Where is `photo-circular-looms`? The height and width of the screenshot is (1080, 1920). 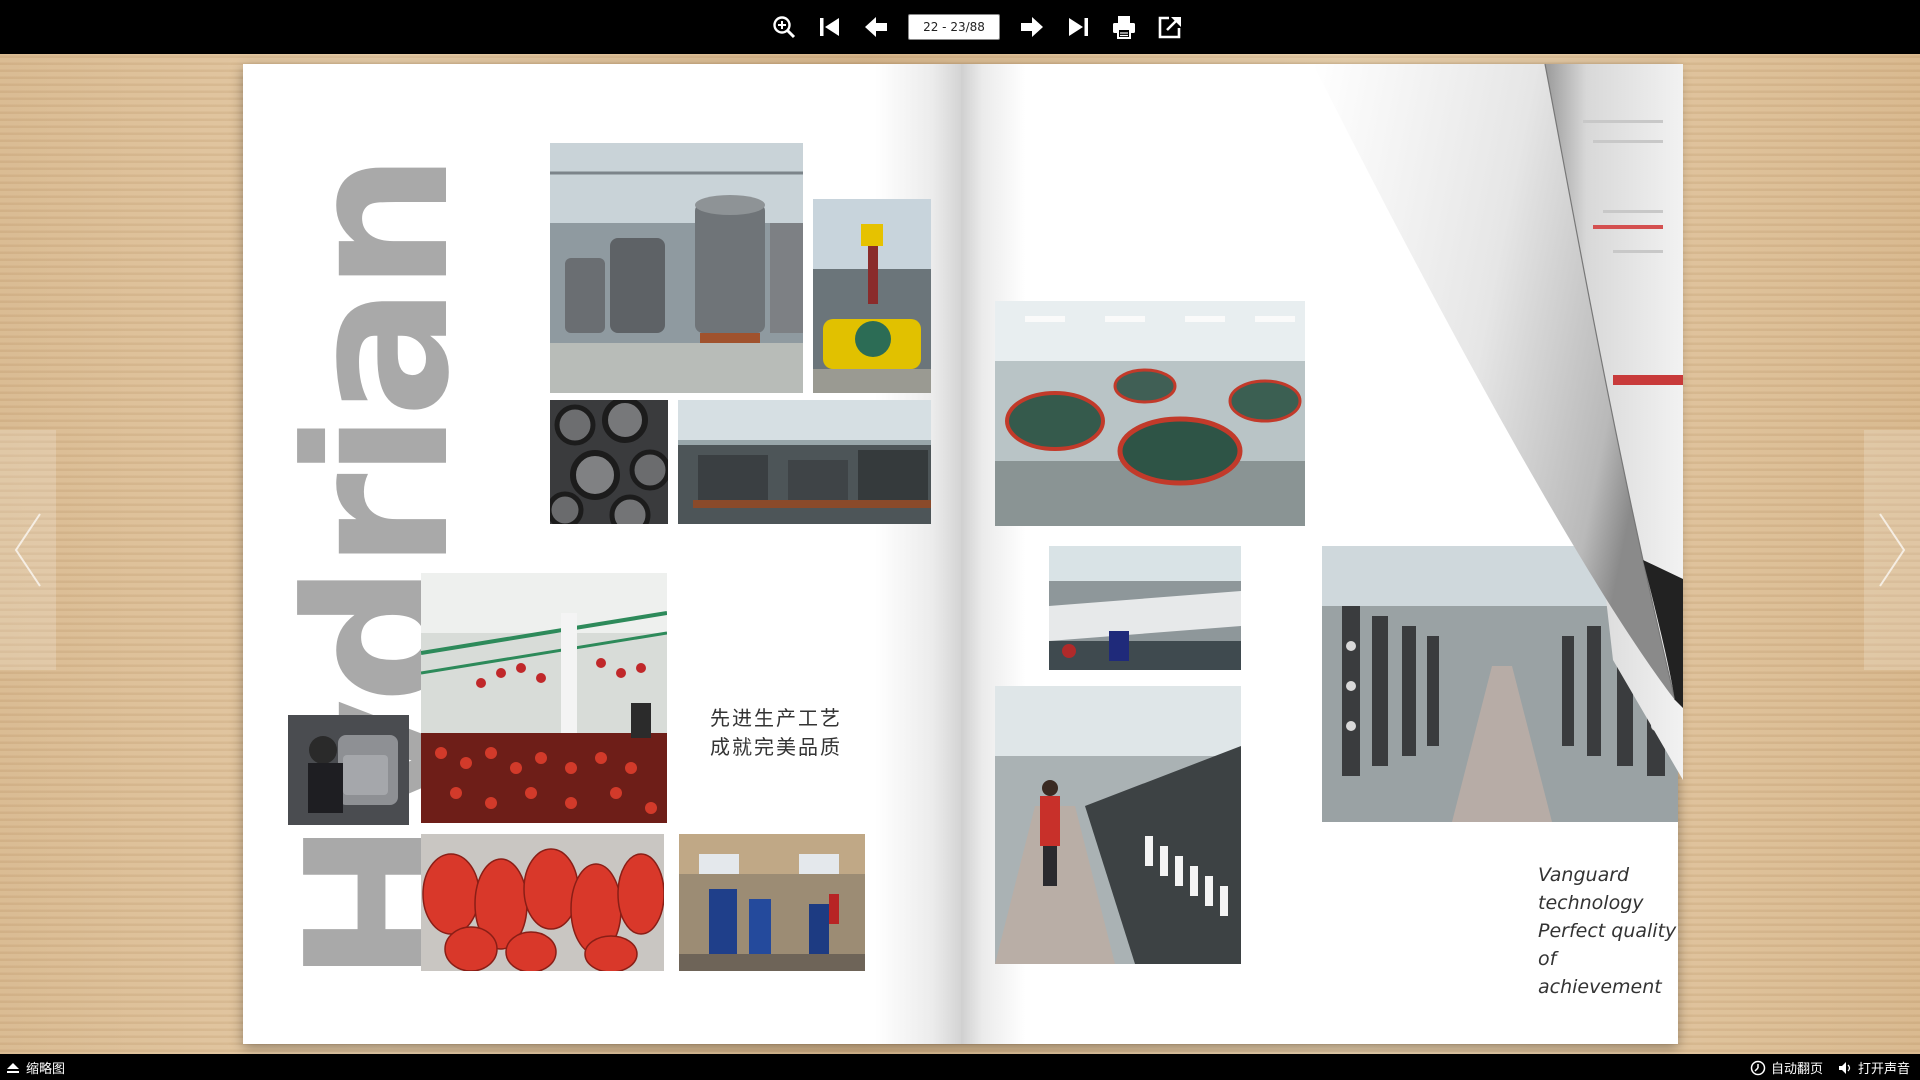 photo-circular-looms is located at coordinates (1150, 413).